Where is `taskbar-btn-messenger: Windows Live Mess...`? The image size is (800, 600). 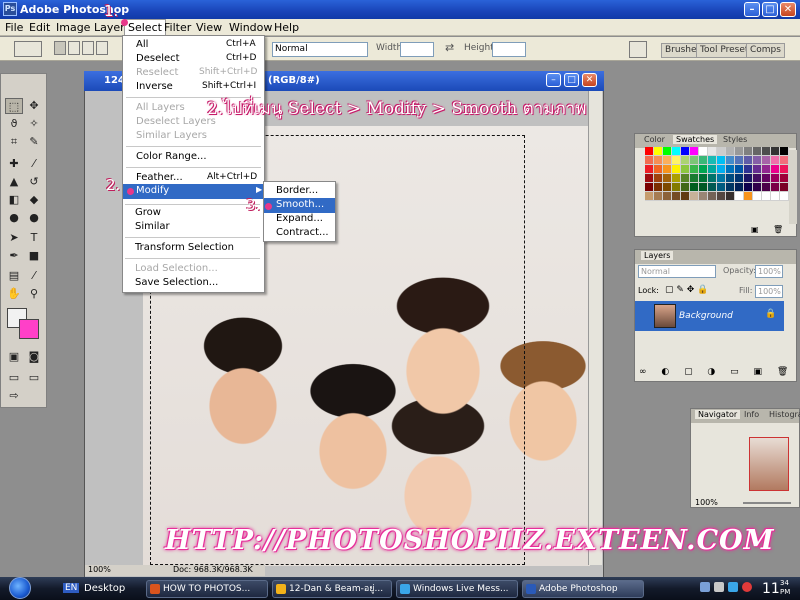
taskbar-btn-messenger: Windows Live Mess... is located at coordinates (457, 589).